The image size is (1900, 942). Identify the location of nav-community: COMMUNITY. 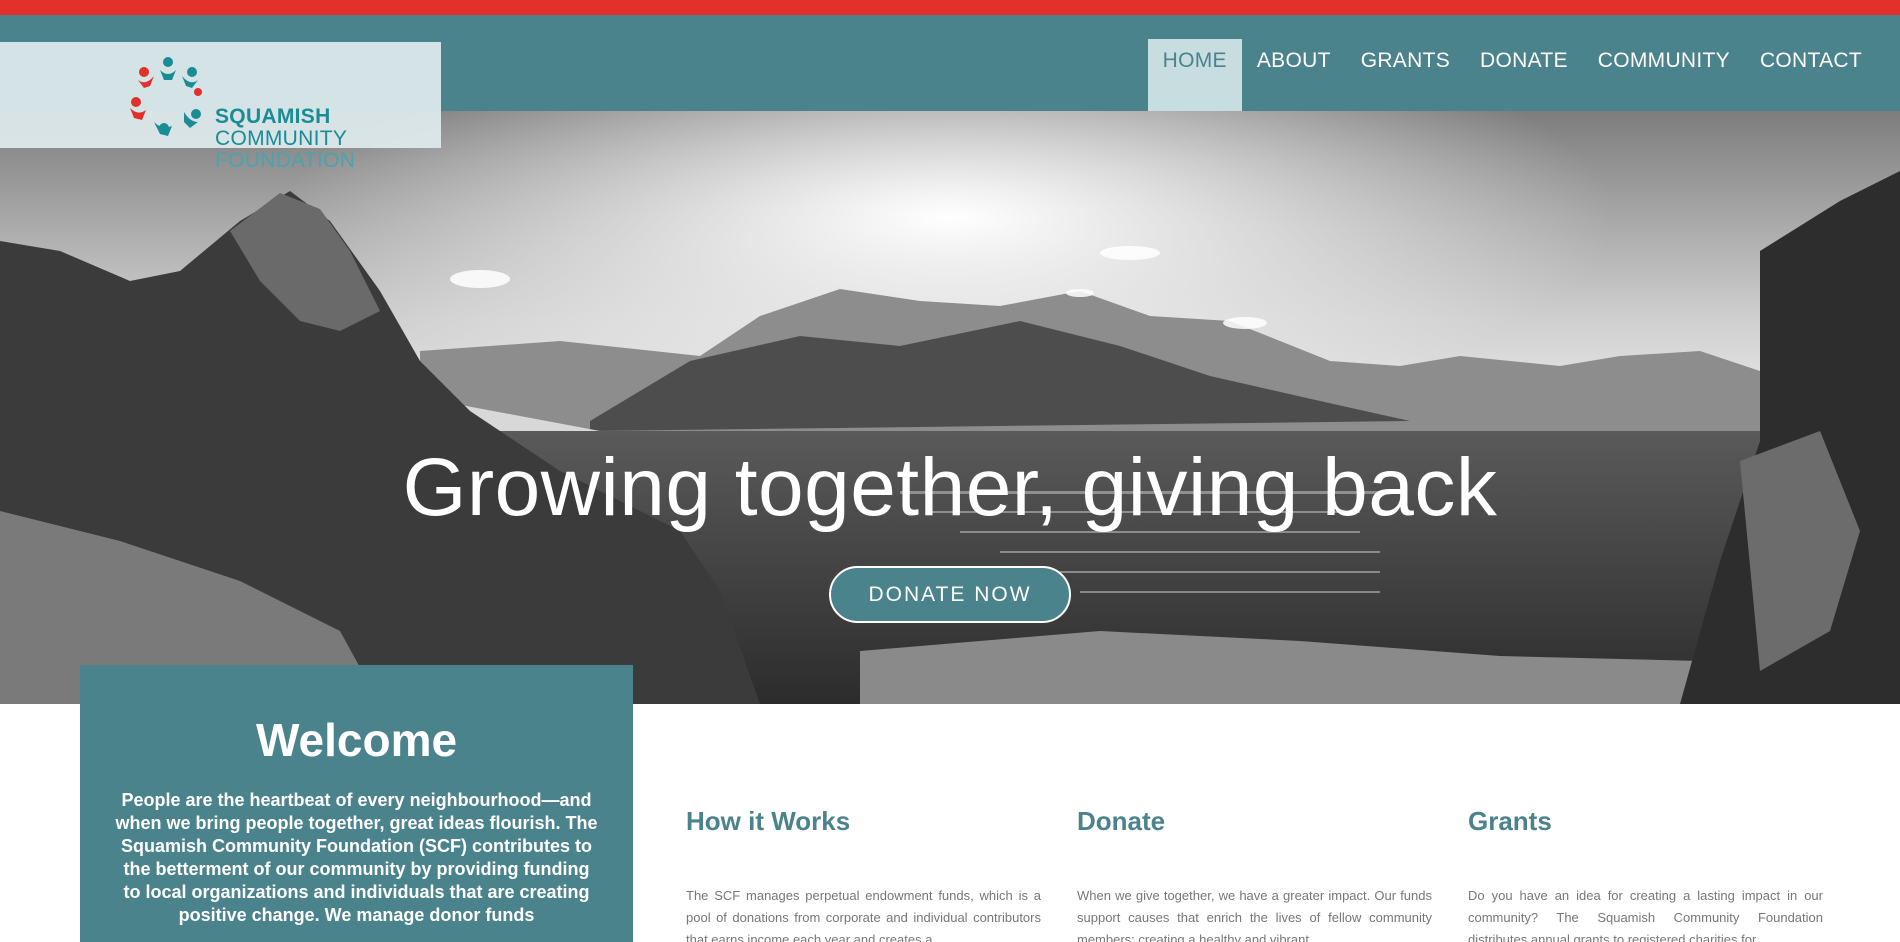
(1664, 75).